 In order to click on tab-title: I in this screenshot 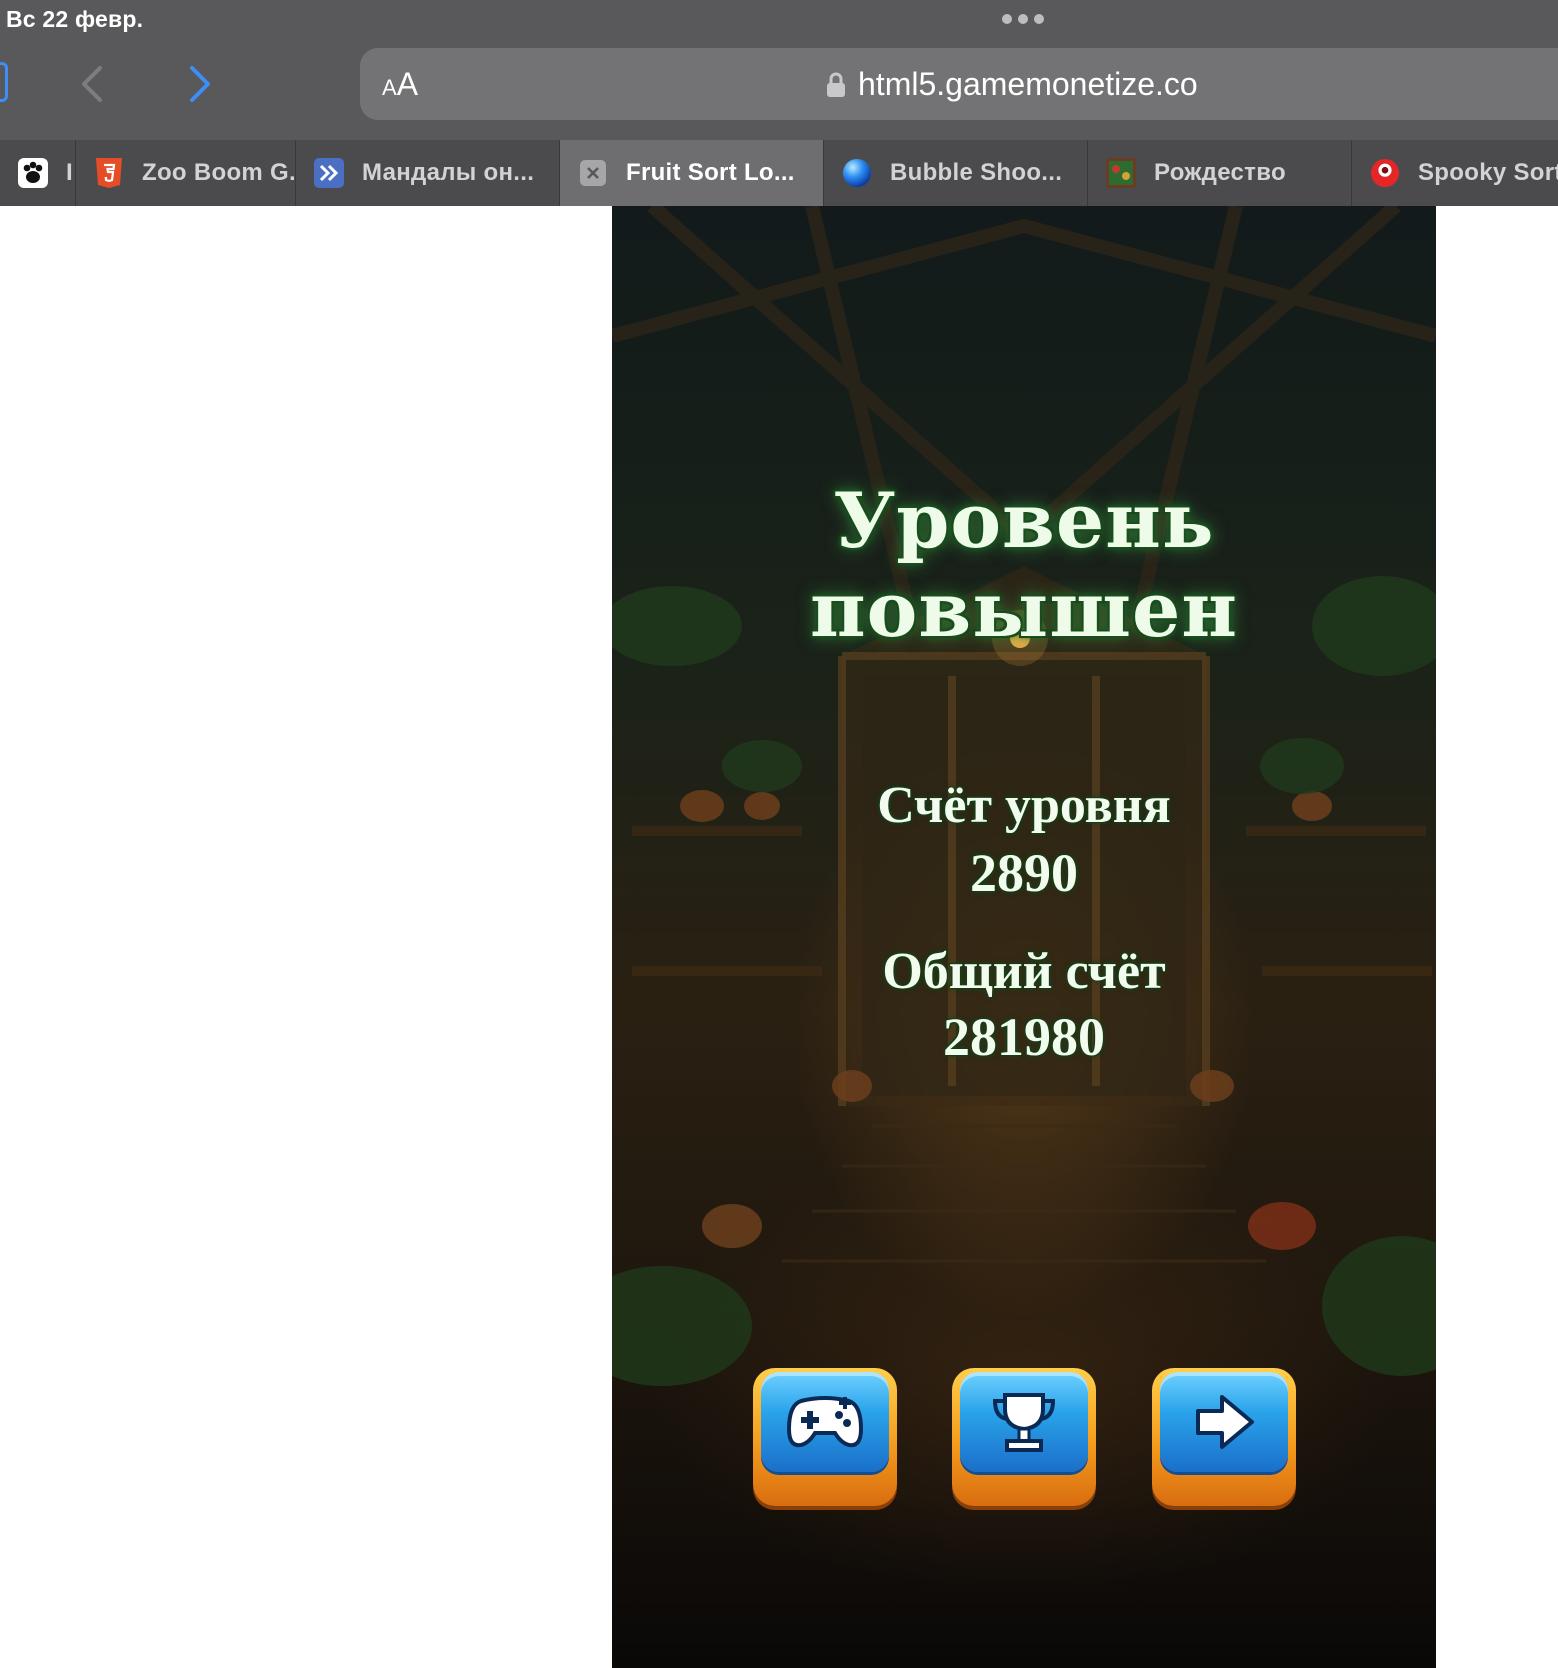, I will do `click(69, 172)`.